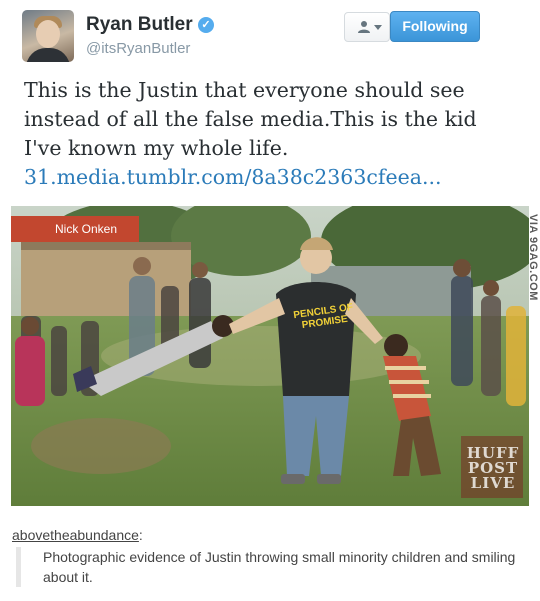 This screenshot has width=540, height=601. Describe the element at coordinates (206, 25) in the screenshot. I see `verified-badge-icon: ✓` at that location.